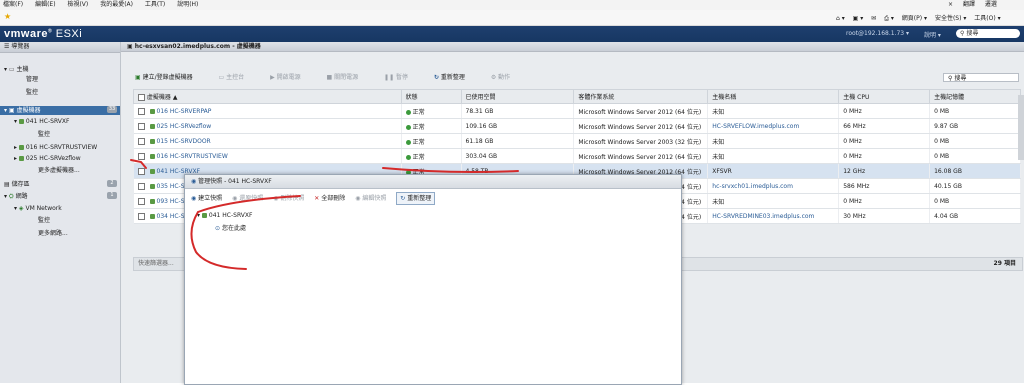 This screenshot has width=1024, height=385. What do you see at coordinates (245, 232) in the screenshot?
I see `annotation-loop` at bounding box center [245, 232].